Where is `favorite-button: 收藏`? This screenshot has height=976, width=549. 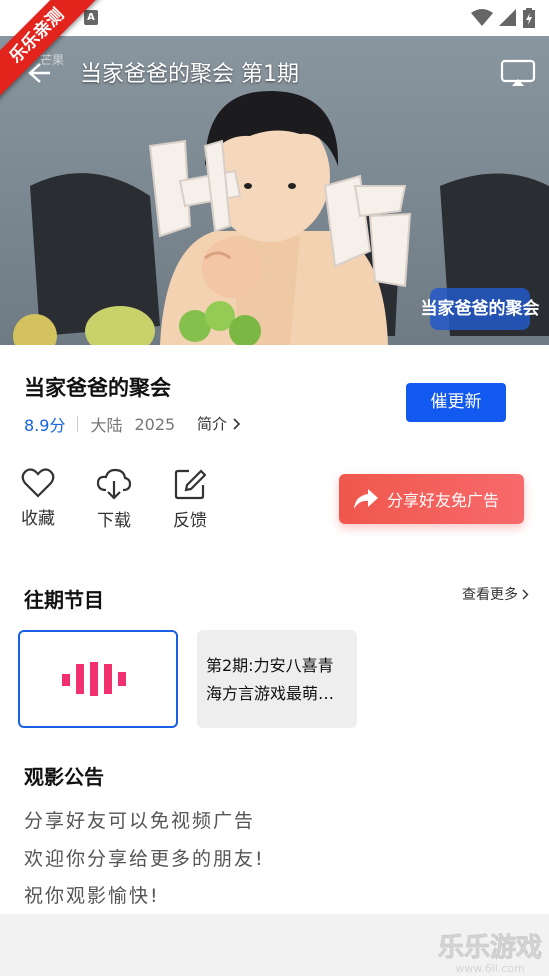
favorite-button: 收藏 is located at coordinates (38, 498).